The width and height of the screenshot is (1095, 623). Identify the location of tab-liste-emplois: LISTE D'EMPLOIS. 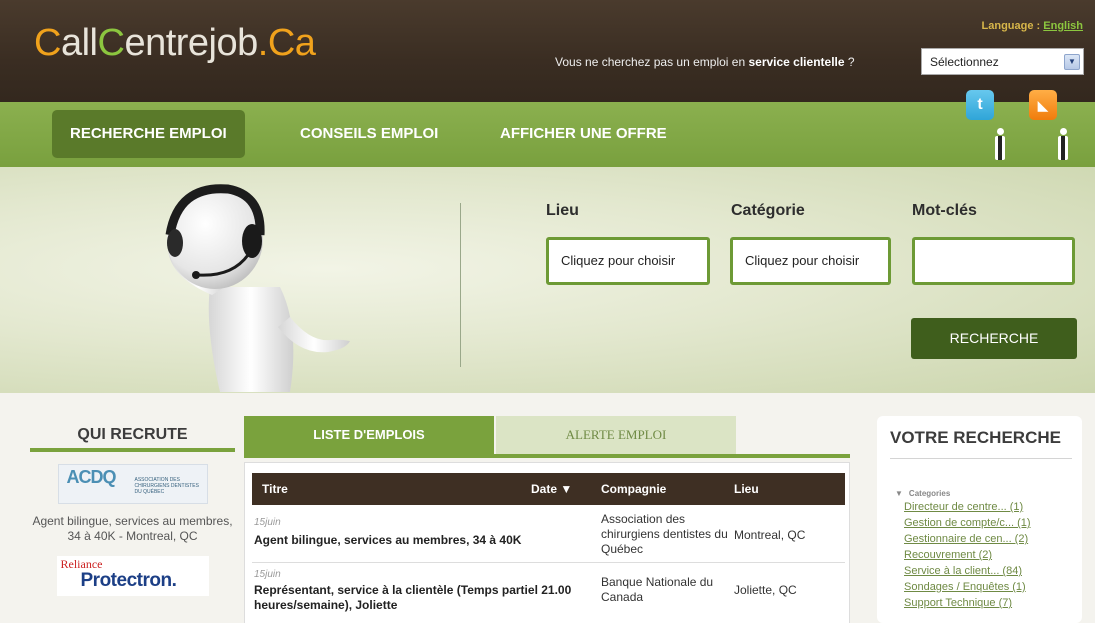
(369, 435).